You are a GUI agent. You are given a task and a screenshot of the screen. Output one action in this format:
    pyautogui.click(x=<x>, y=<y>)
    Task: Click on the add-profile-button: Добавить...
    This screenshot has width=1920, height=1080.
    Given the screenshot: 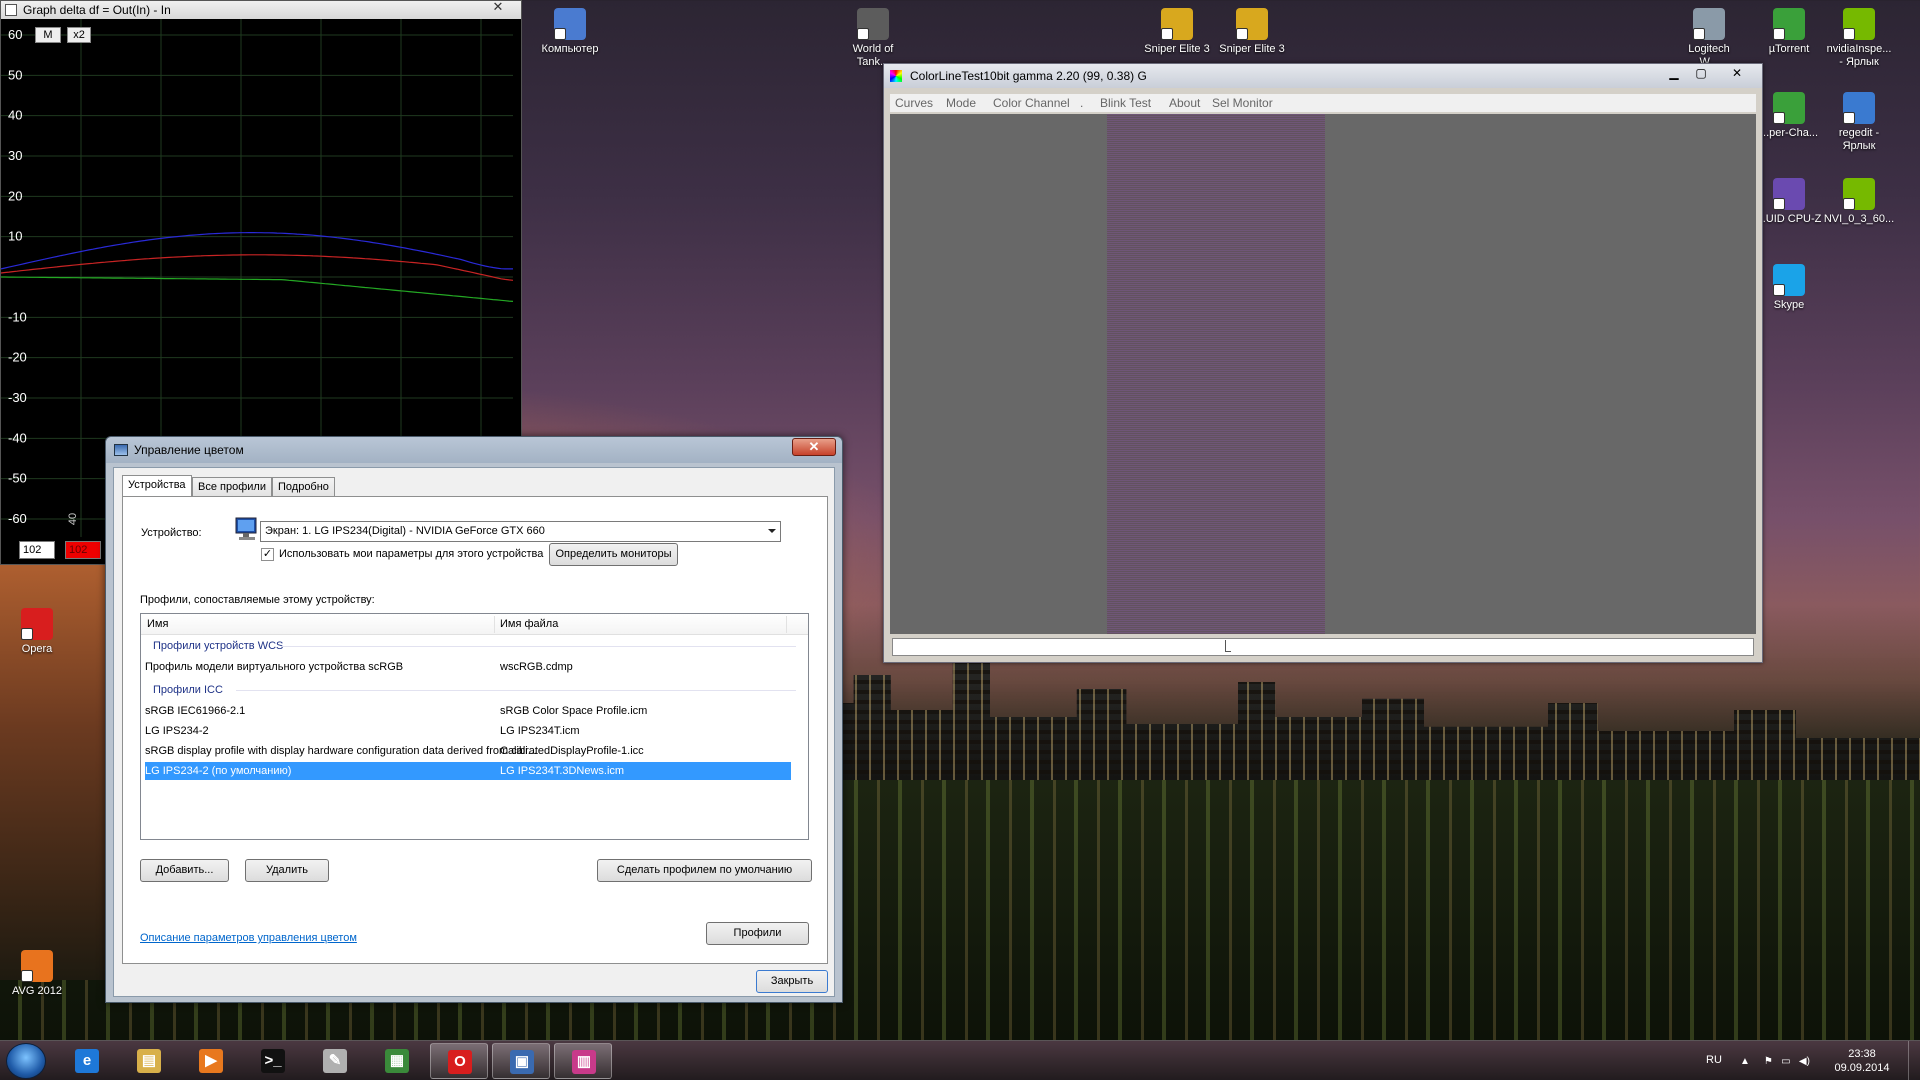 What is the action you would take?
    pyautogui.click(x=184, y=870)
    